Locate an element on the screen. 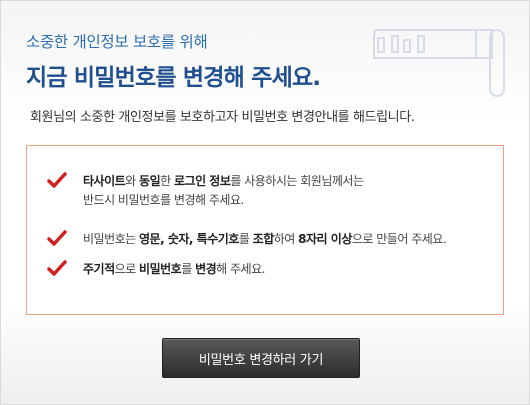  page-description: 회원님의 소중한 개인정보를 보호하고자 비밀번호 변경안내를 해드립니다. is located at coordinates (222, 117).